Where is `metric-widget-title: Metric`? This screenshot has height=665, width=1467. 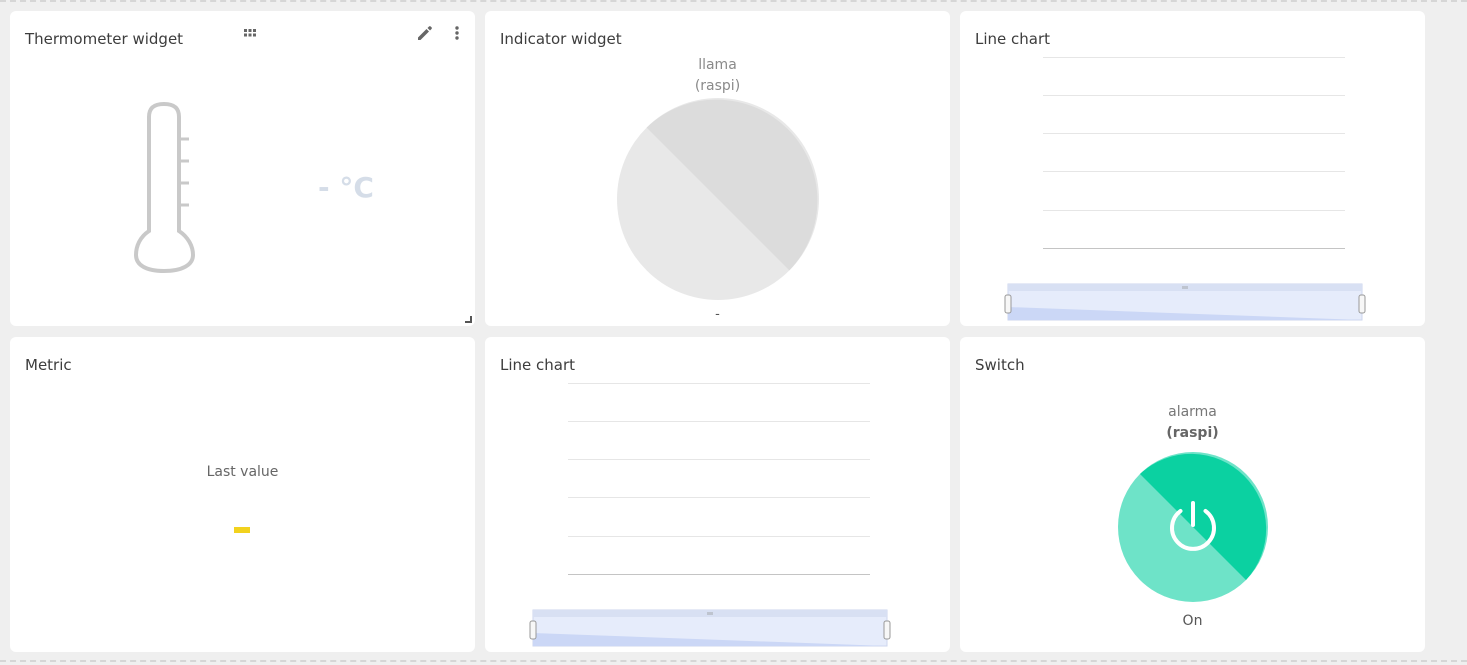 metric-widget-title: Metric is located at coordinates (48, 365).